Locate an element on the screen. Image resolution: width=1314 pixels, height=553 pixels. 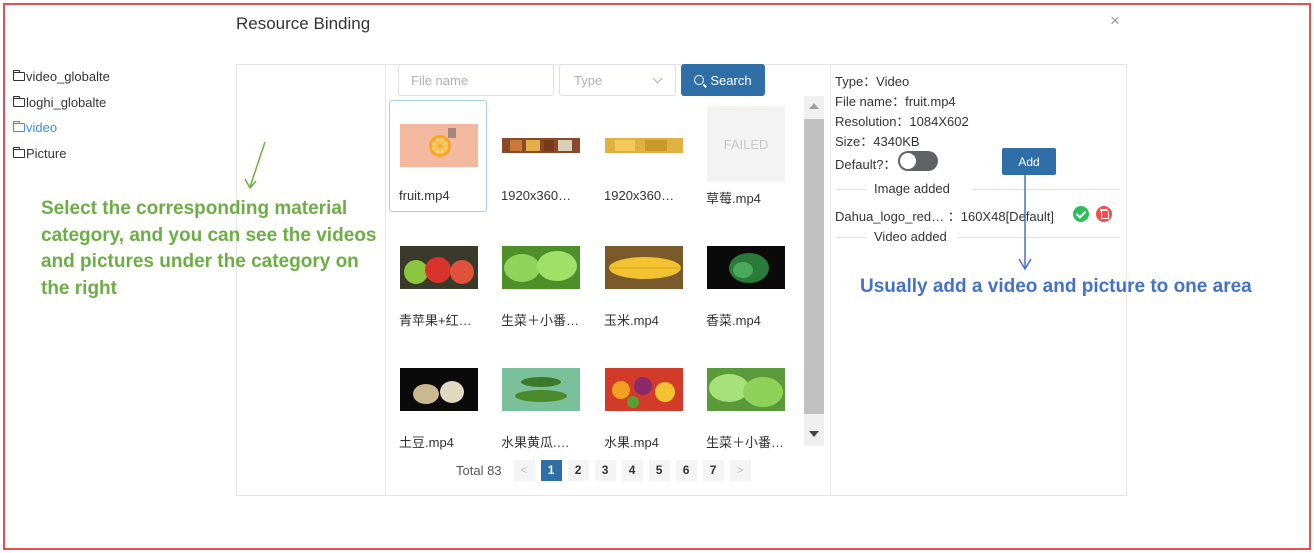
type-select-value: Type is located at coordinates (588, 80).